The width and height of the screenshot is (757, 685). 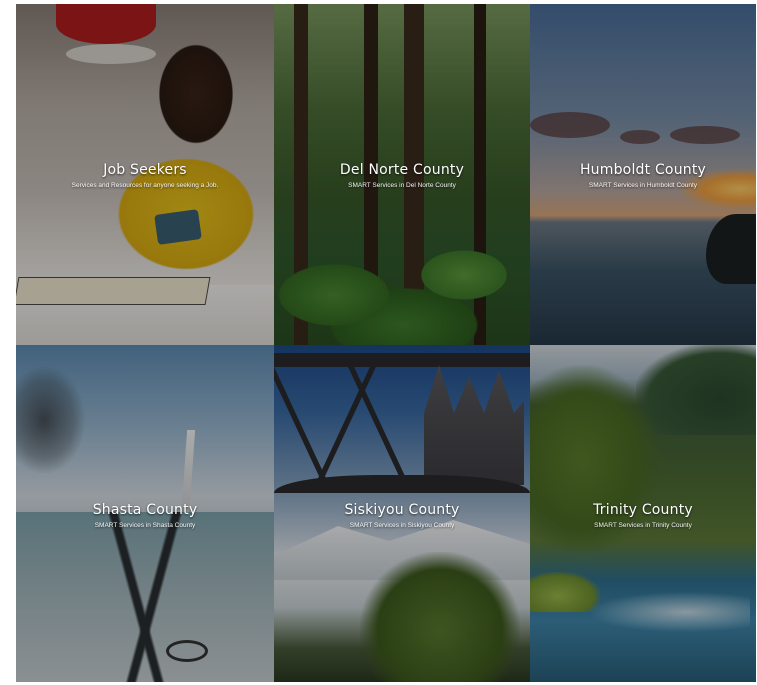 I want to click on tile-title: Humboldt County, so click(x=643, y=170).